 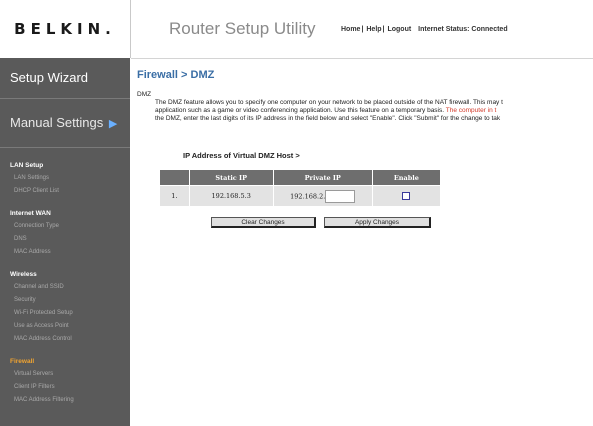 What do you see at coordinates (144, 94) in the screenshot?
I see `section-label: DMZ` at bounding box center [144, 94].